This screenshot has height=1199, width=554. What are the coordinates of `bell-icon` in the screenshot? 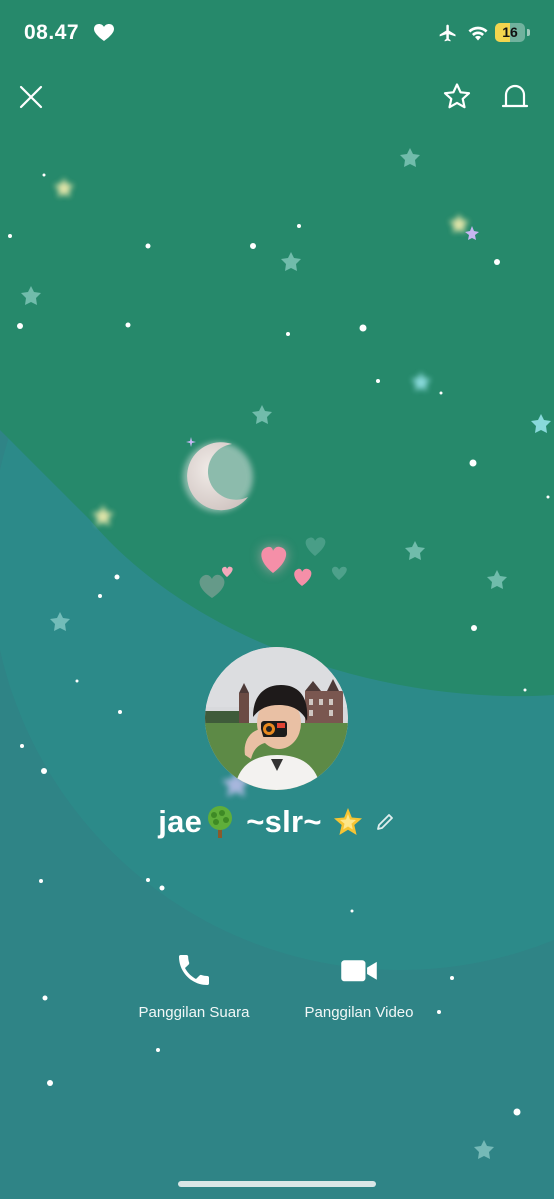 It's located at (515, 96).